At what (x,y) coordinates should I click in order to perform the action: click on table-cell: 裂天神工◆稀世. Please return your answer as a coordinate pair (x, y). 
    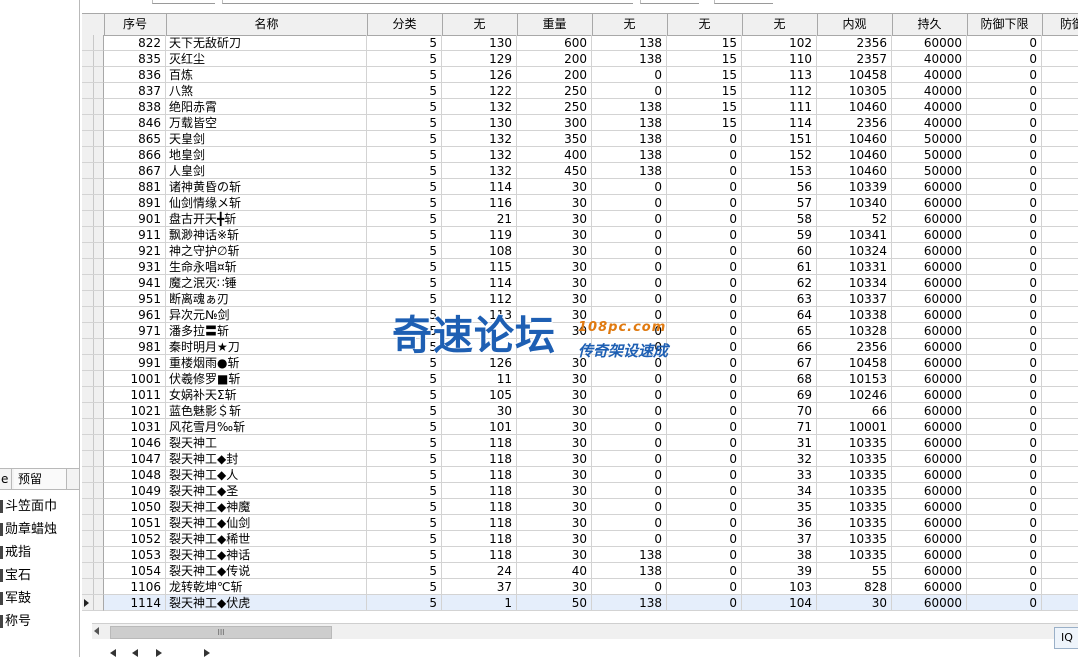
    Looking at the image, I should click on (266, 539).